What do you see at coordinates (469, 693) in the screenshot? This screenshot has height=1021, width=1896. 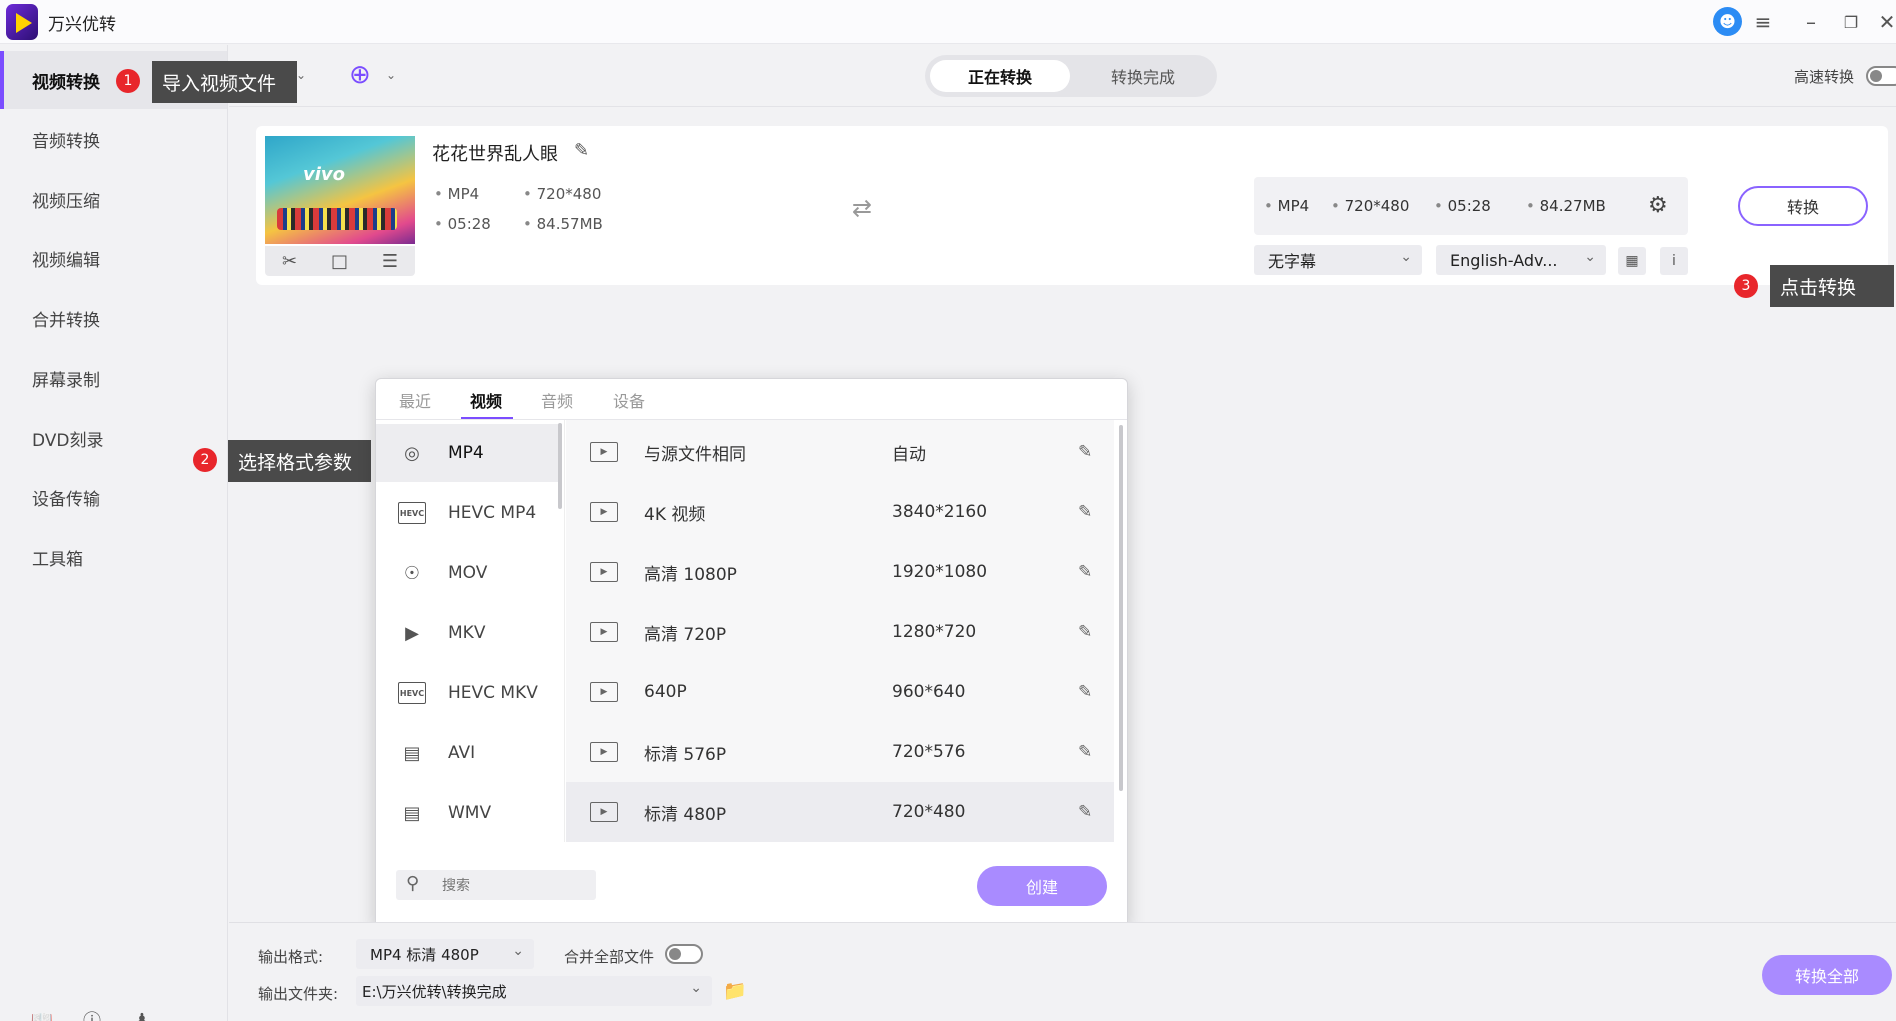 I see `format-item-hevc-mkv: HEVC HEVC MKV` at bounding box center [469, 693].